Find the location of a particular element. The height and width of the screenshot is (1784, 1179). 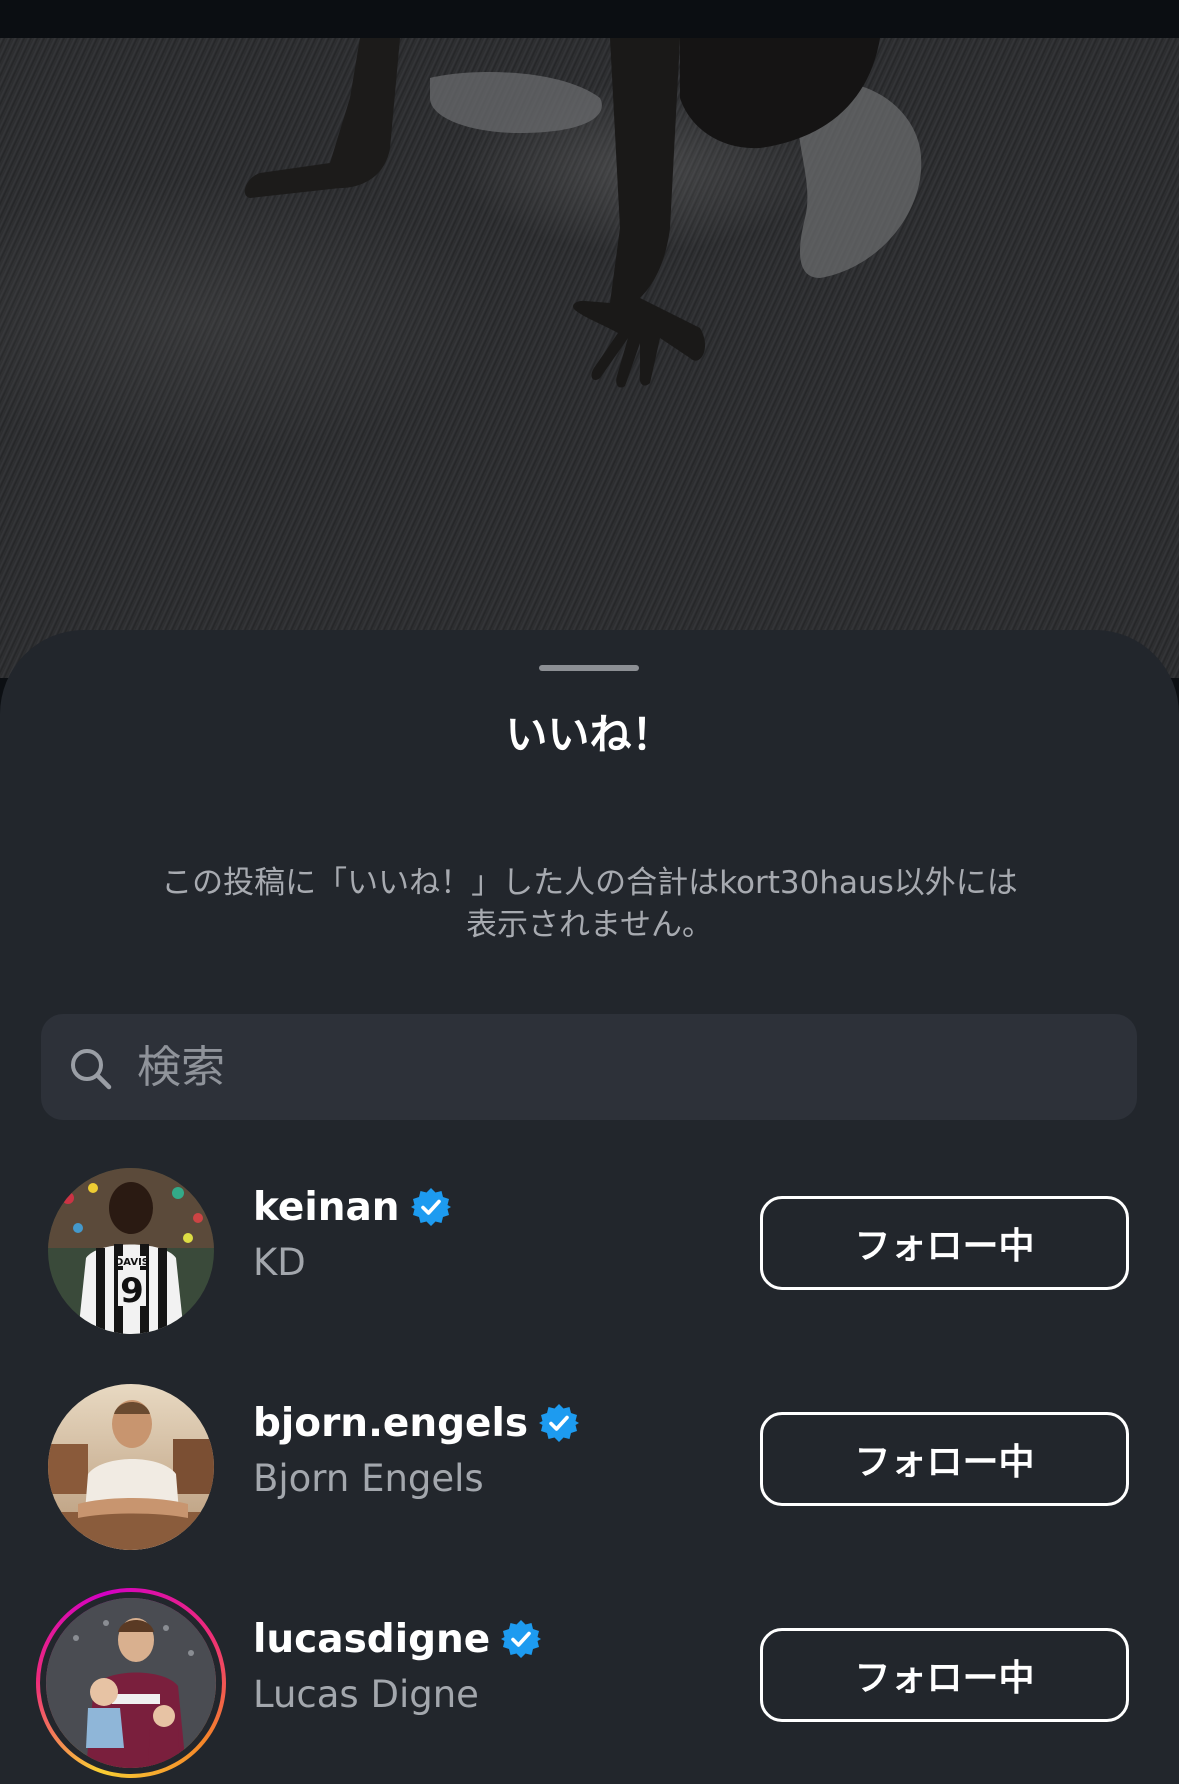

avatar: DAVIS 9 is located at coordinates (131, 1251).